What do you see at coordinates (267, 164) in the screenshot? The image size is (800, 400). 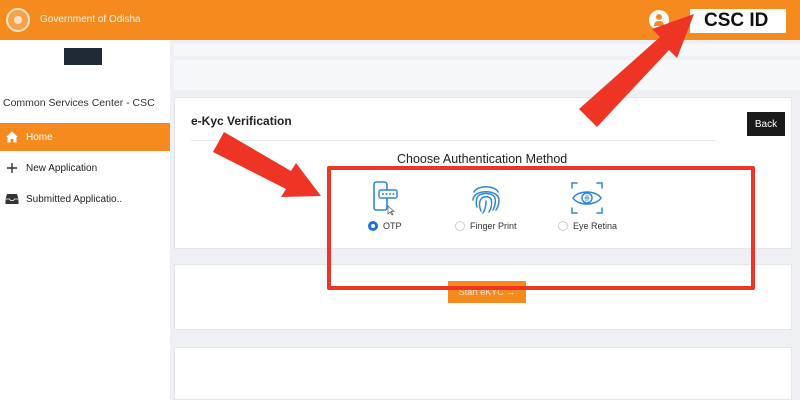 I see `annotation-arrow-to-methods` at bounding box center [267, 164].